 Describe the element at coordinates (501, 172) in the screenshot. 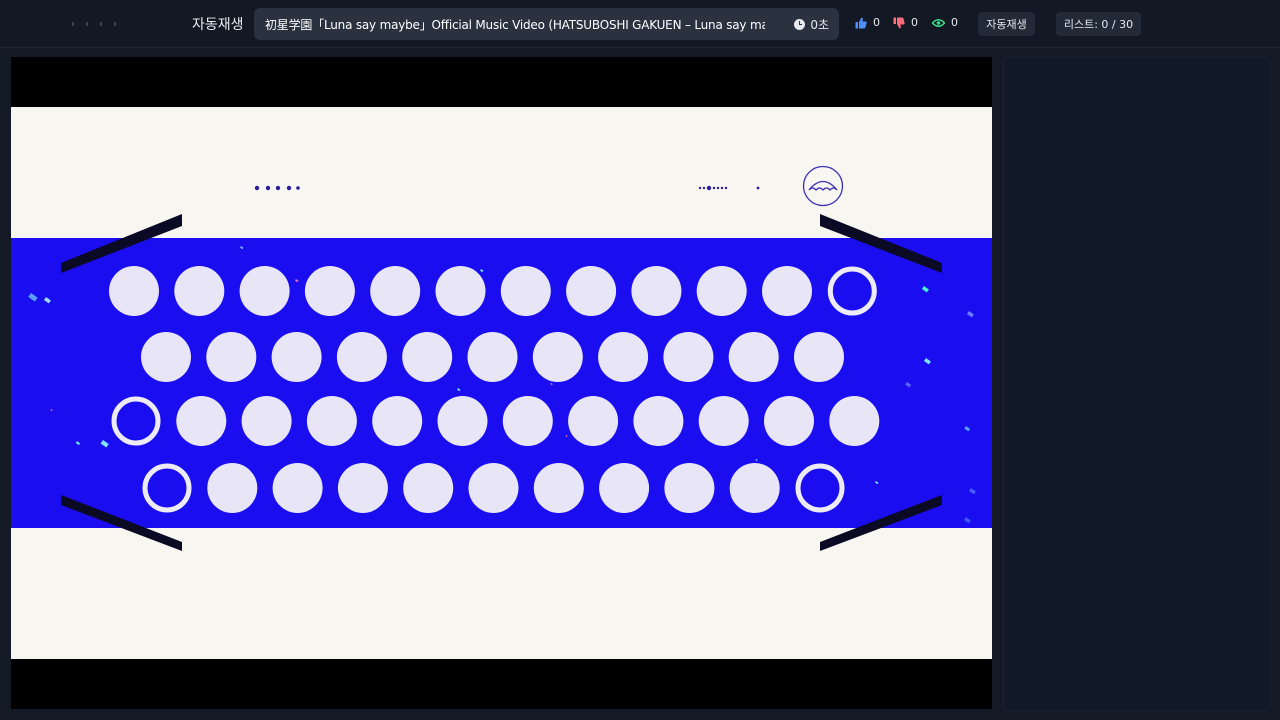

I see `cream-top` at that location.